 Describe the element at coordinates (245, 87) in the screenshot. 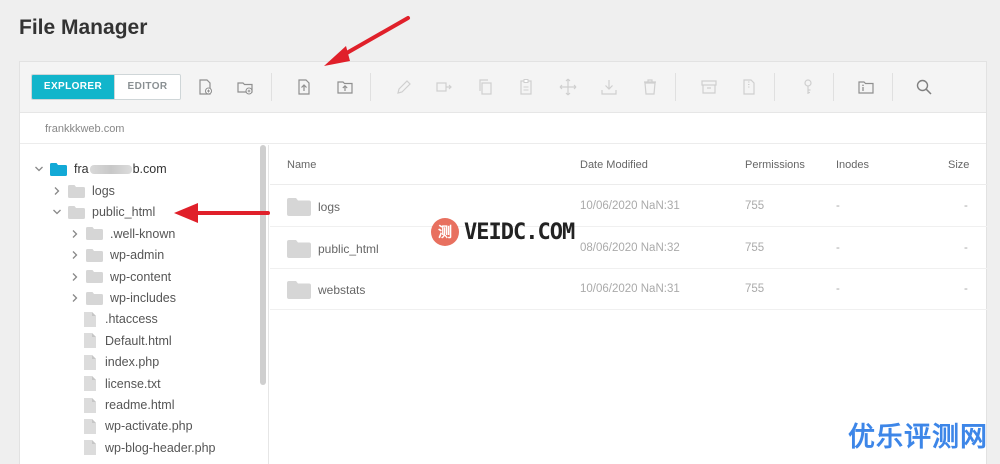

I see `new-folder-icon` at that location.